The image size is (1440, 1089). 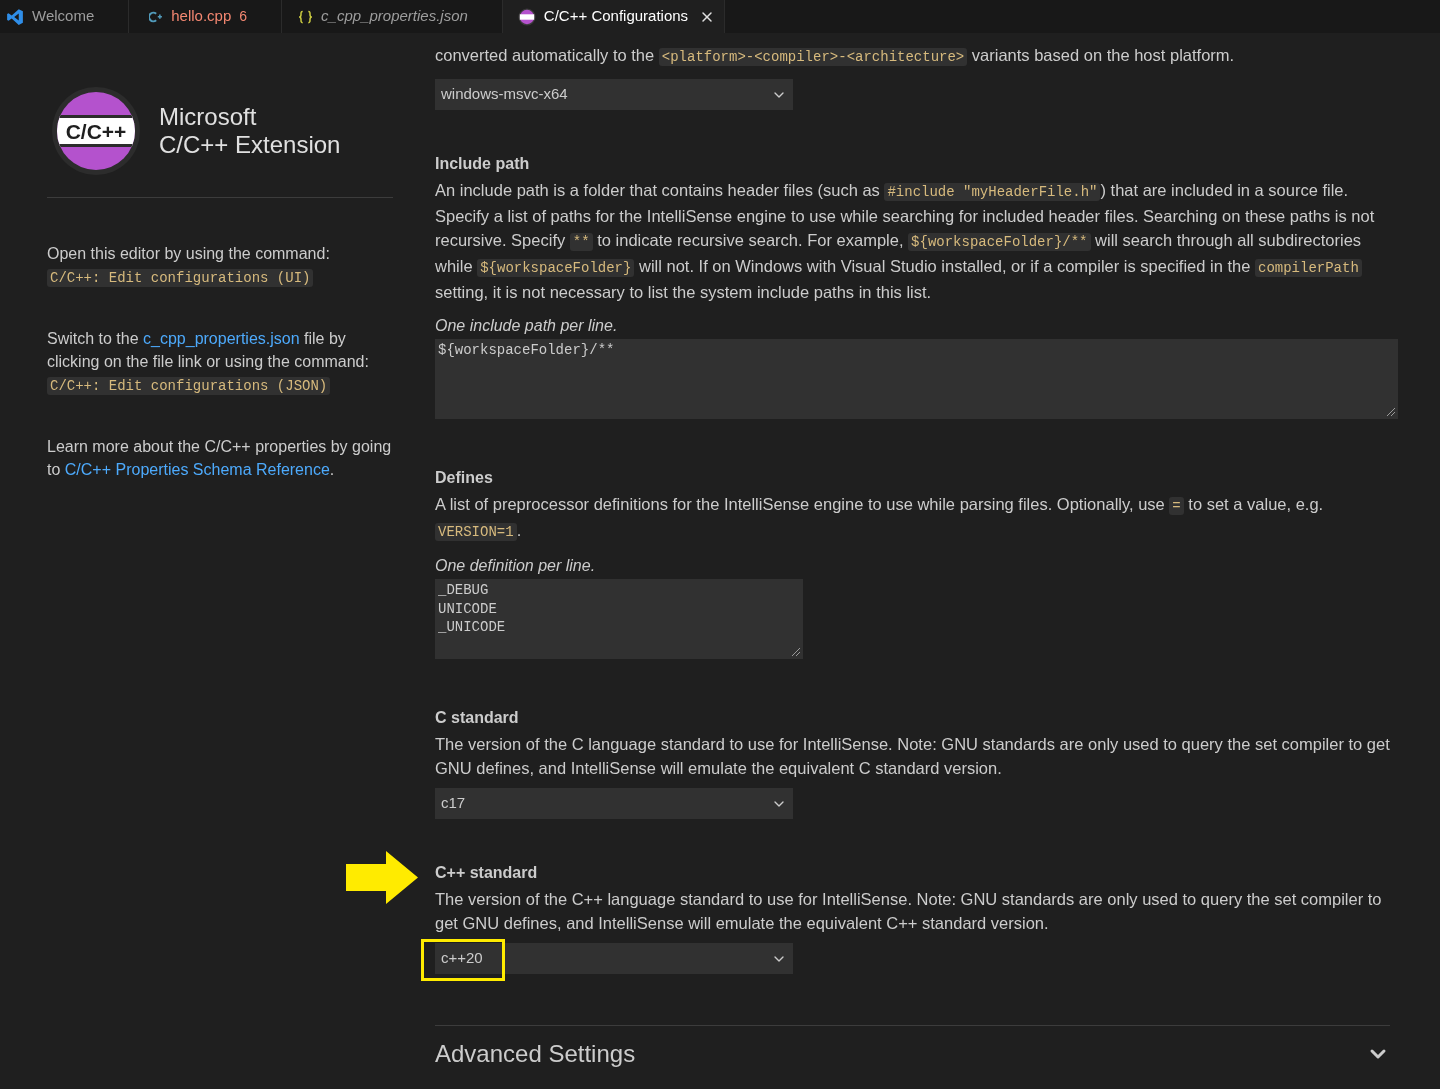 What do you see at coordinates (208, 117) in the screenshot?
I see `extension-title: Microsoft` at bounding box center [208, 117].